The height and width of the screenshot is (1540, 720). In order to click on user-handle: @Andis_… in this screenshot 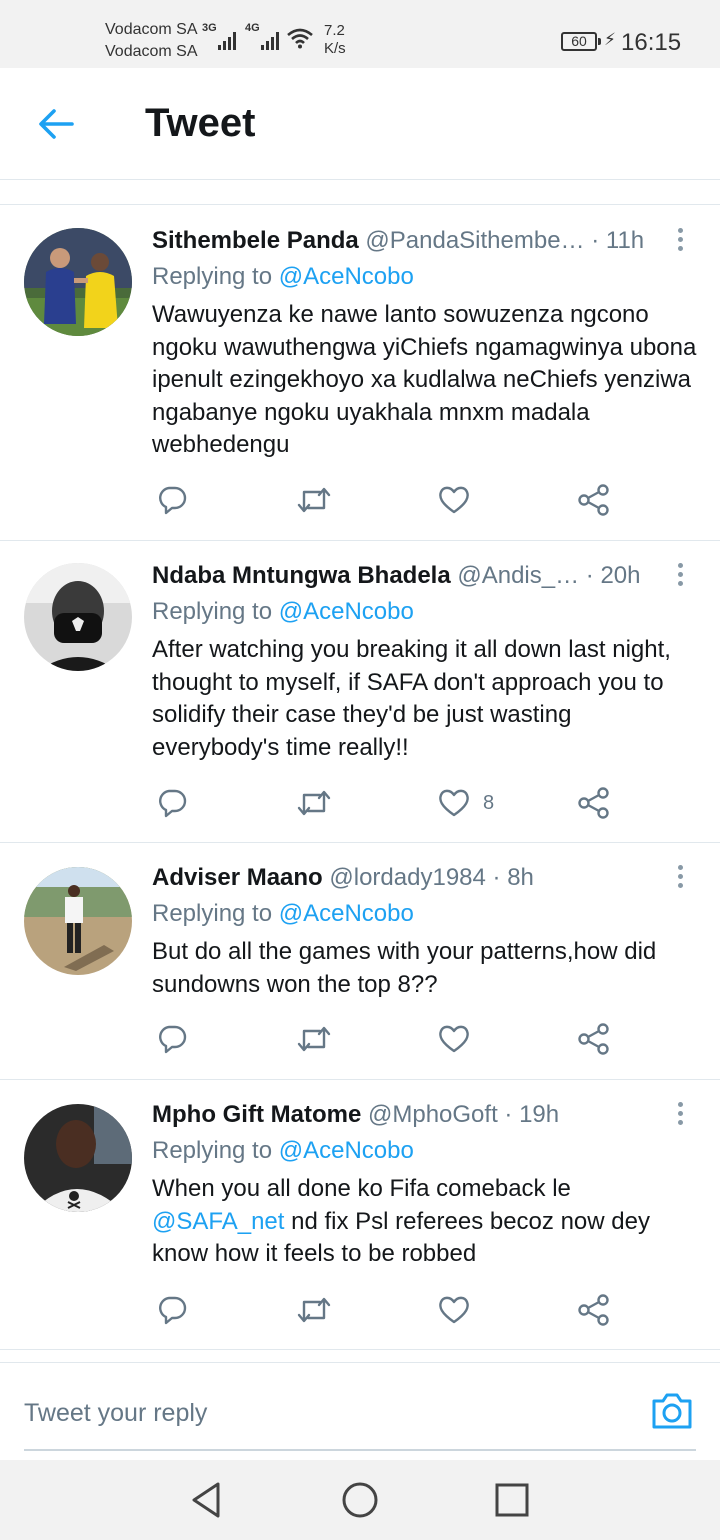, I will do `click(518, 575)`.